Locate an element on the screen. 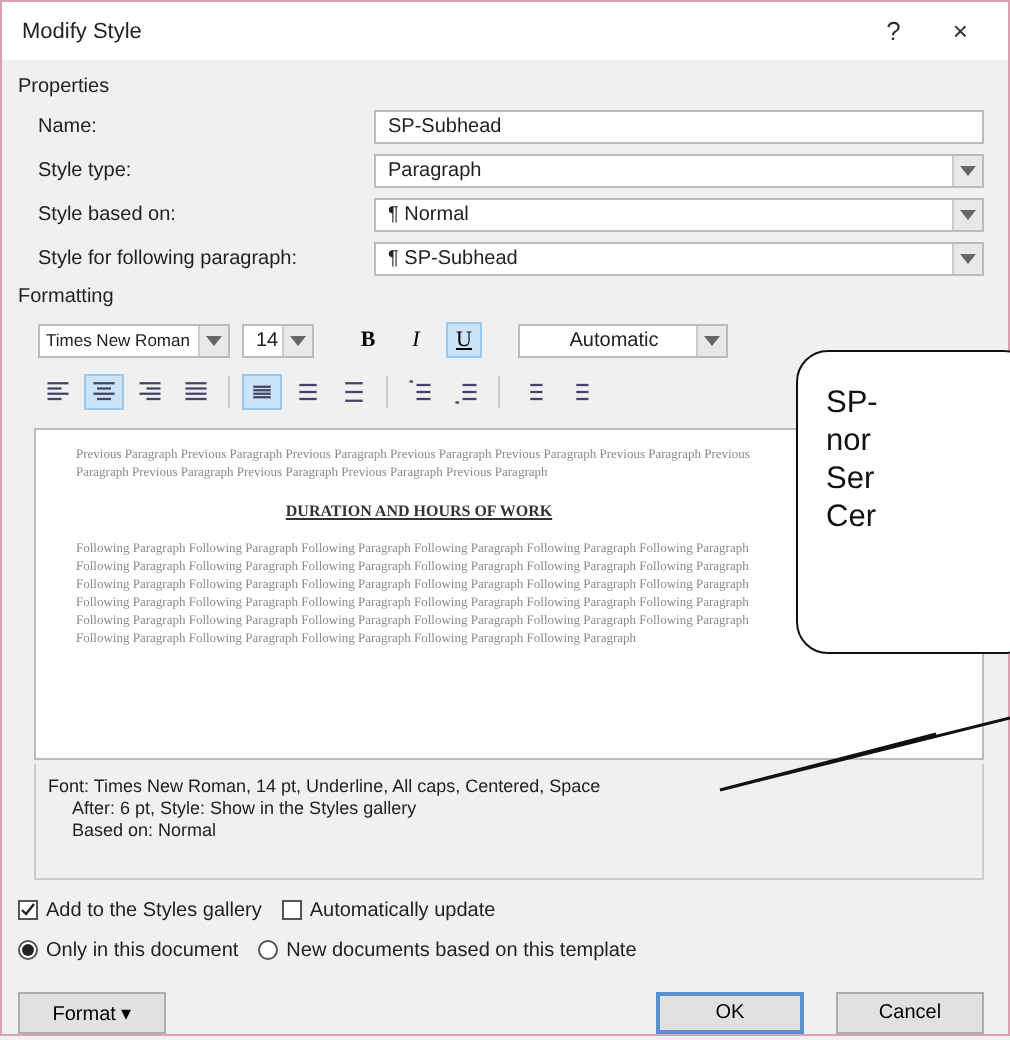  center-icon is located at coordinates (104, 392).